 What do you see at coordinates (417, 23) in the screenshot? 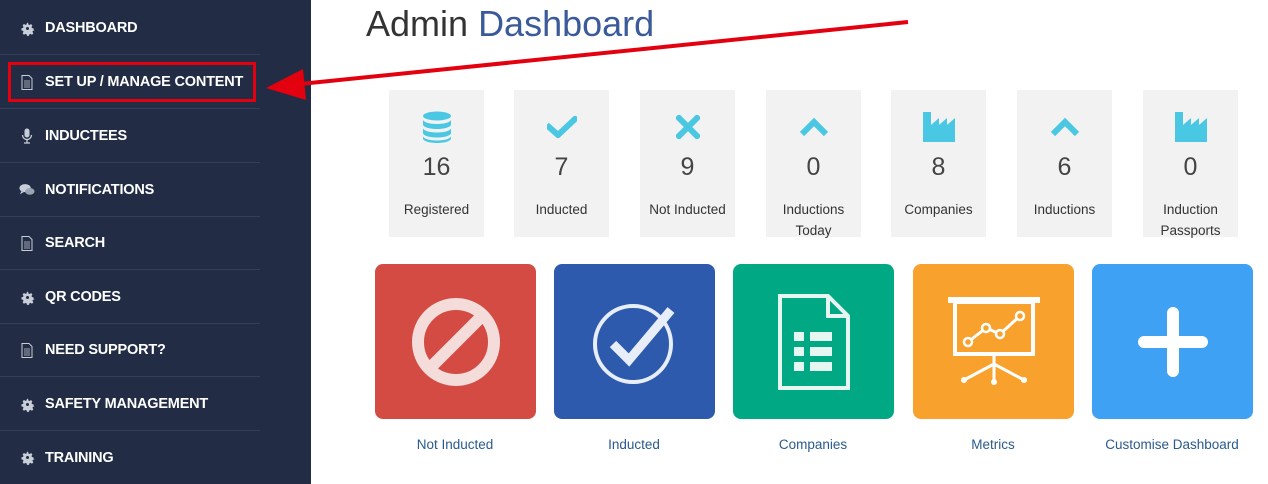
I see `page-title-part1: Admin` at bounding box center [417, 23].